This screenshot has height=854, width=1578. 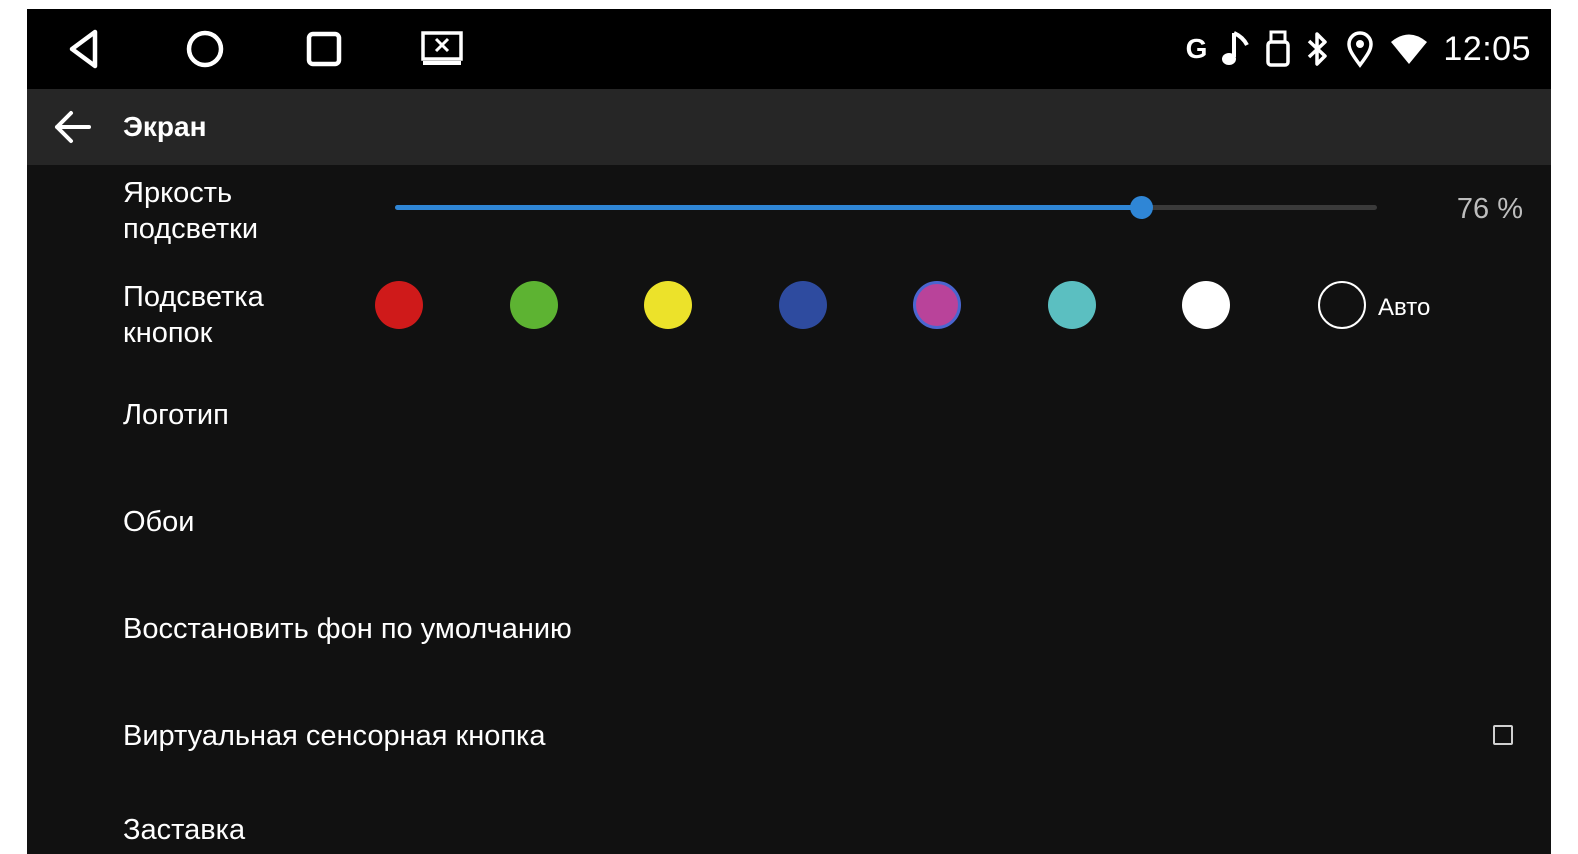 What do you see at coordinates (789, 127) in the screenshot?
I see `toolbar: Экран` at bounding box center [789, 127].